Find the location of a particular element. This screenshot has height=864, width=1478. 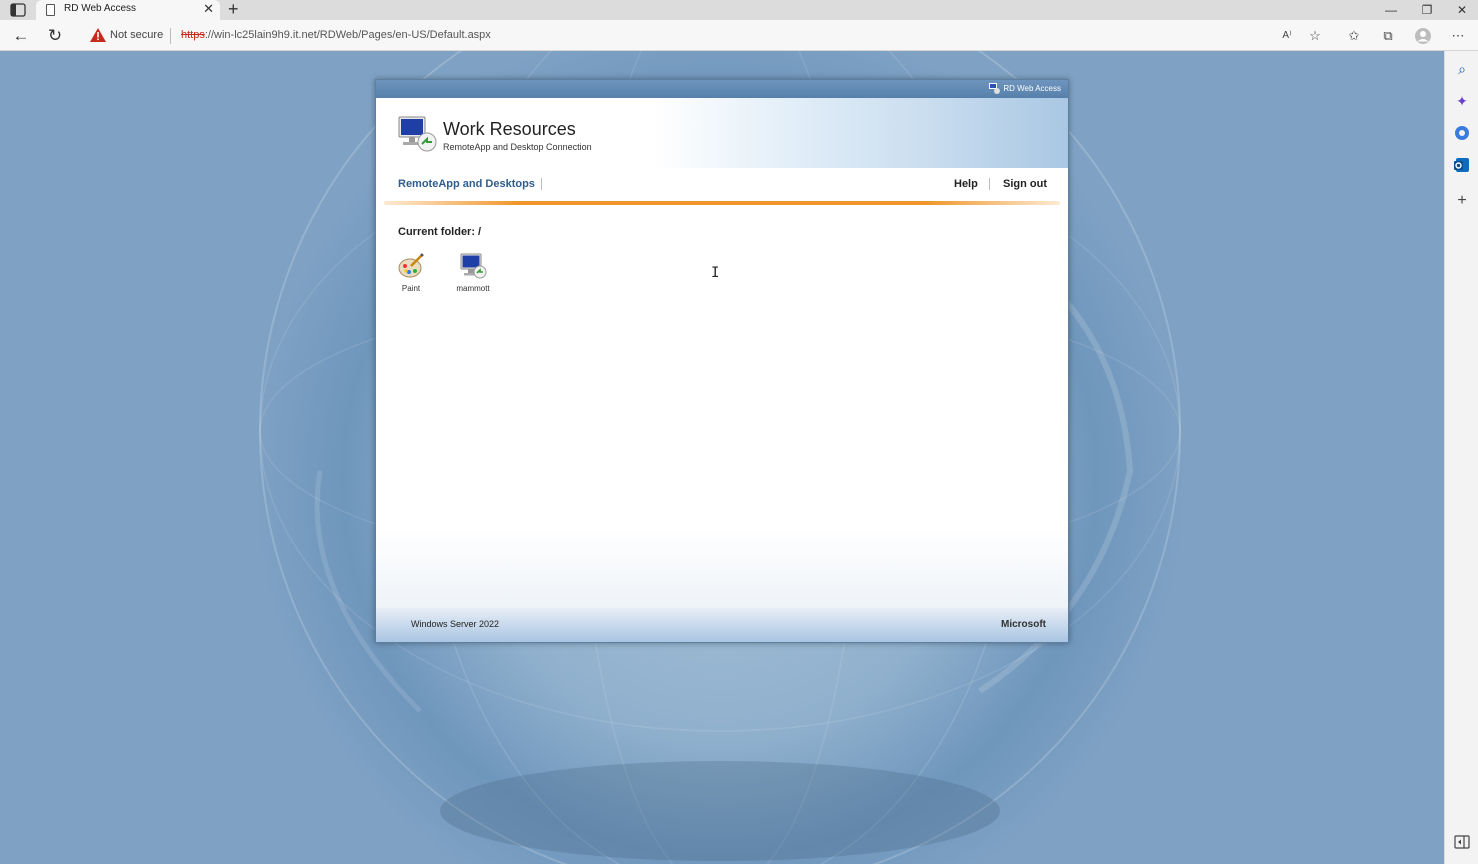

orange-divider is located at coordinates (722, 203).